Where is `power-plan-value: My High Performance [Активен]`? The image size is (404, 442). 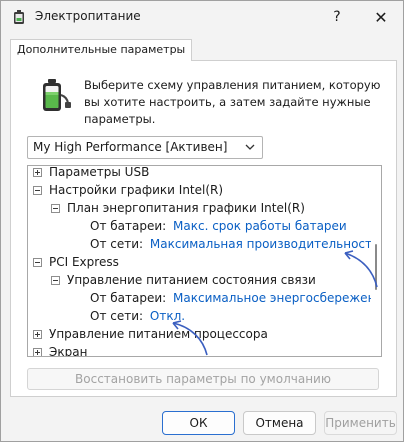 power-plan-value: My High Performance [Активен] is located at coordinates (130, 147).